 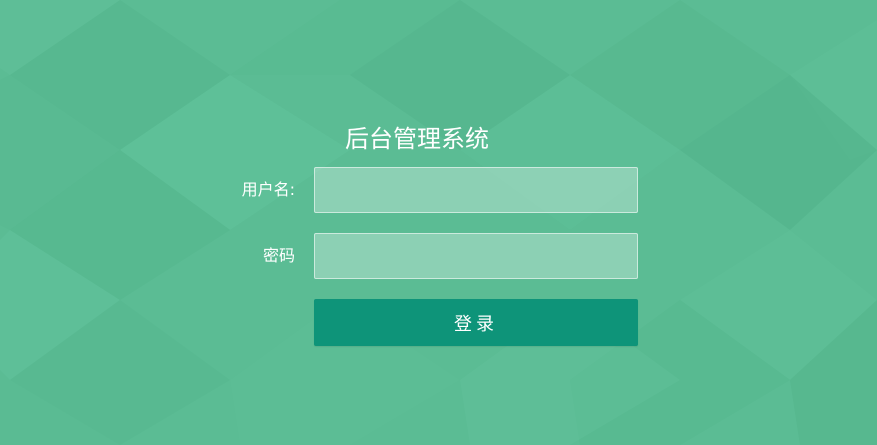 I want to click on password-input, so click(x=476, y=256).